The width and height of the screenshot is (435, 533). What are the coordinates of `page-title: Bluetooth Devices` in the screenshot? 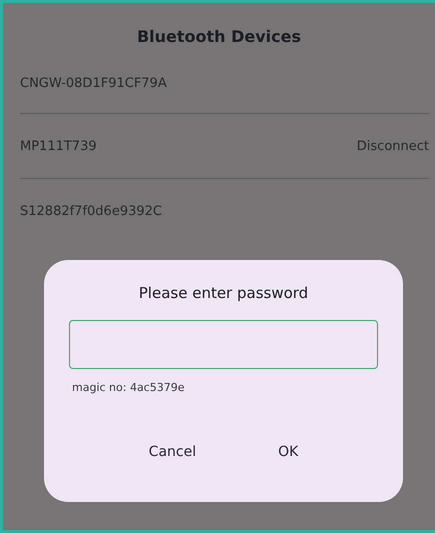 It's located at (219, 37).